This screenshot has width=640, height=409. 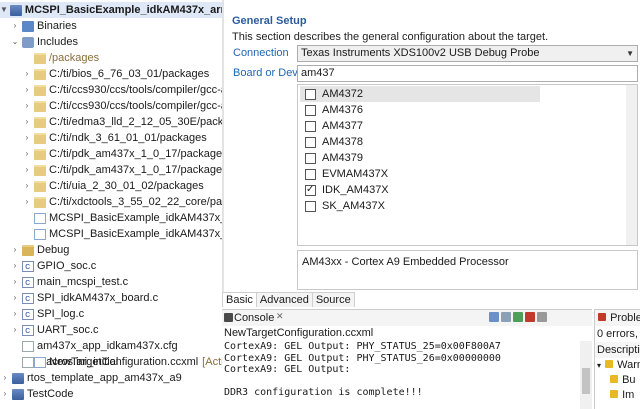 I want to click on problems-item: Im, so click(x=617, y=395).